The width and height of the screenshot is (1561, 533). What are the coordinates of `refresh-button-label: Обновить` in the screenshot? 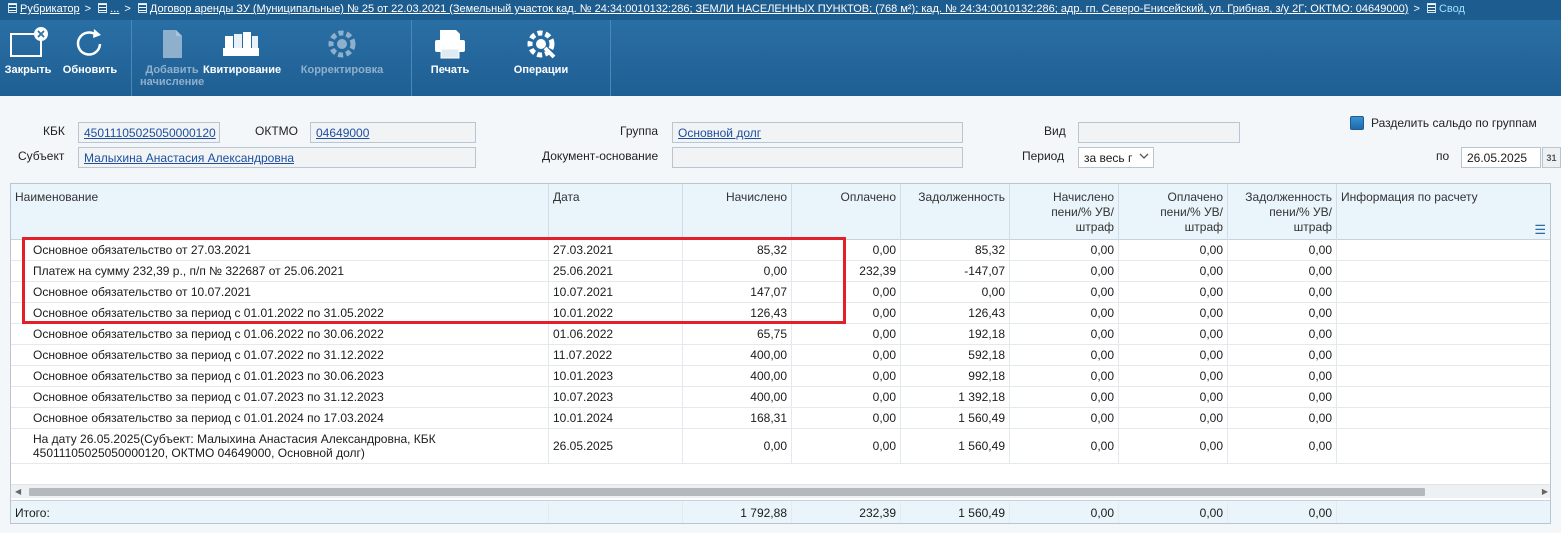 It's located at (90, 70).